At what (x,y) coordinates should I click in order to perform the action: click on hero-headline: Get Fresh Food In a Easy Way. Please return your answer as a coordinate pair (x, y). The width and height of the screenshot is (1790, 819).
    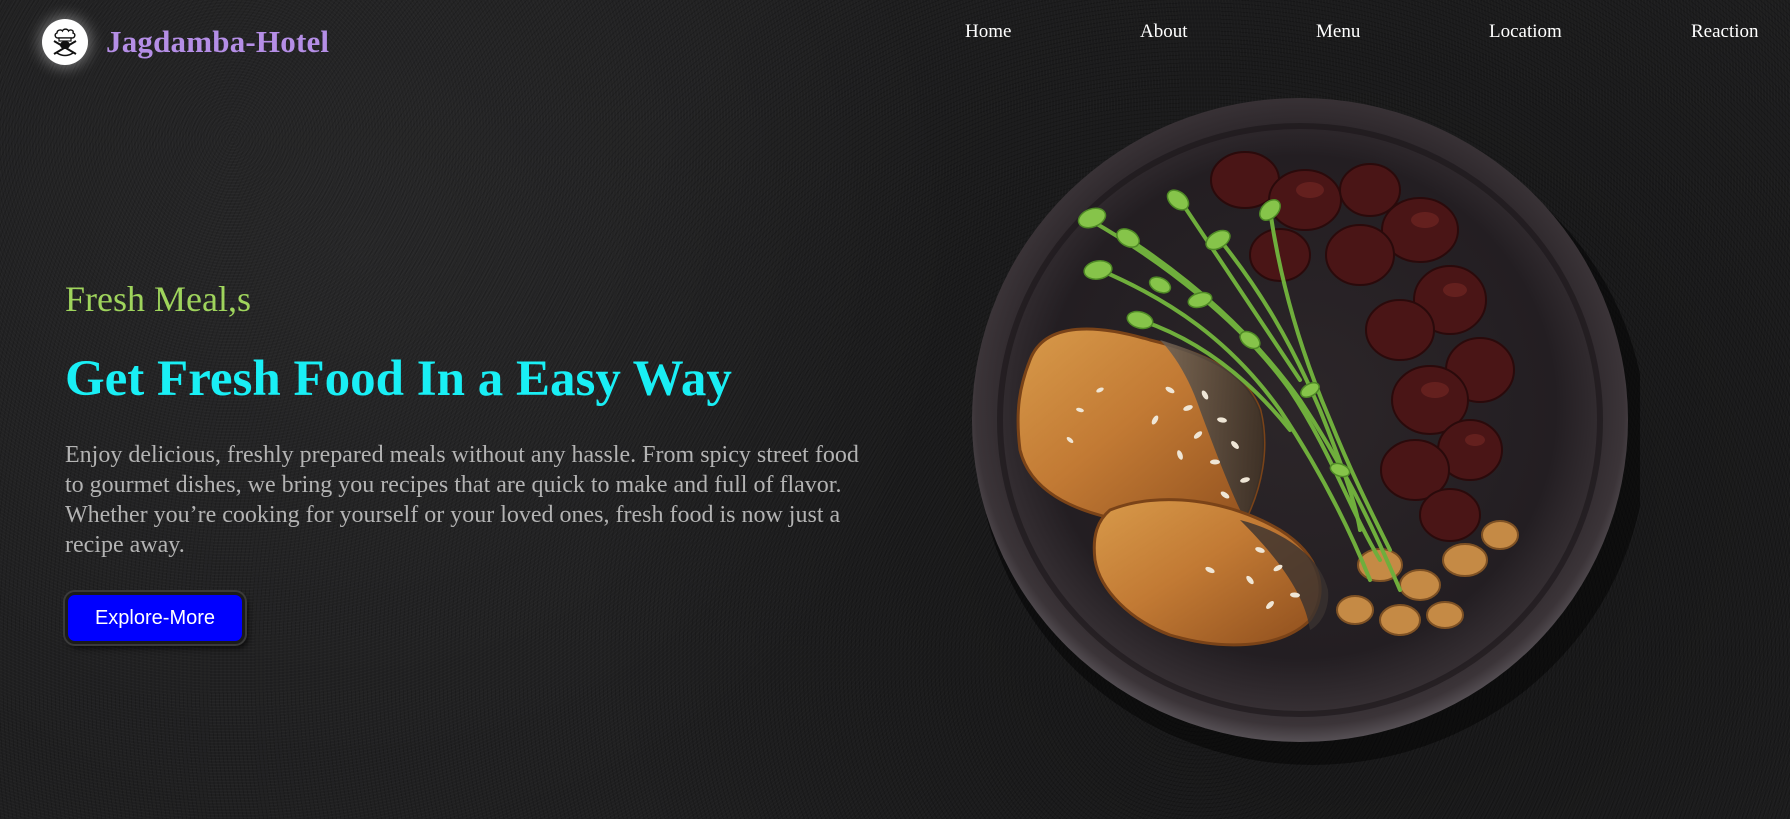
    Looking at the image, I should click on (398, 379).